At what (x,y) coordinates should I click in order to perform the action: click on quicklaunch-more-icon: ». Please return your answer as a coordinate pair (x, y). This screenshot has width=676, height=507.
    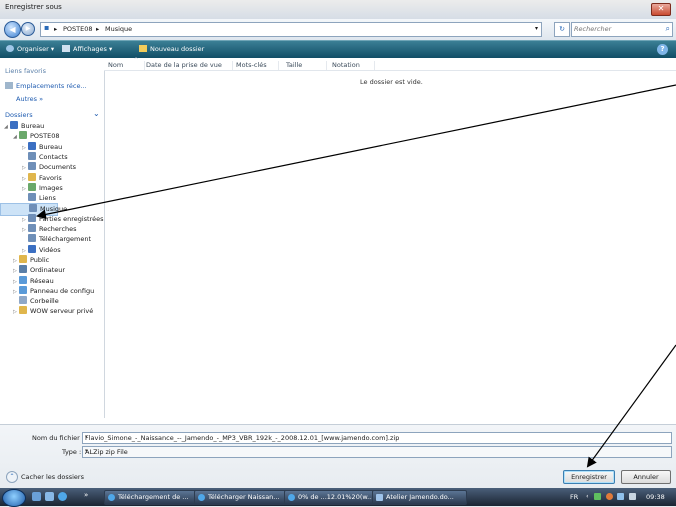
    Looking at the image, I should click on (86, 495).